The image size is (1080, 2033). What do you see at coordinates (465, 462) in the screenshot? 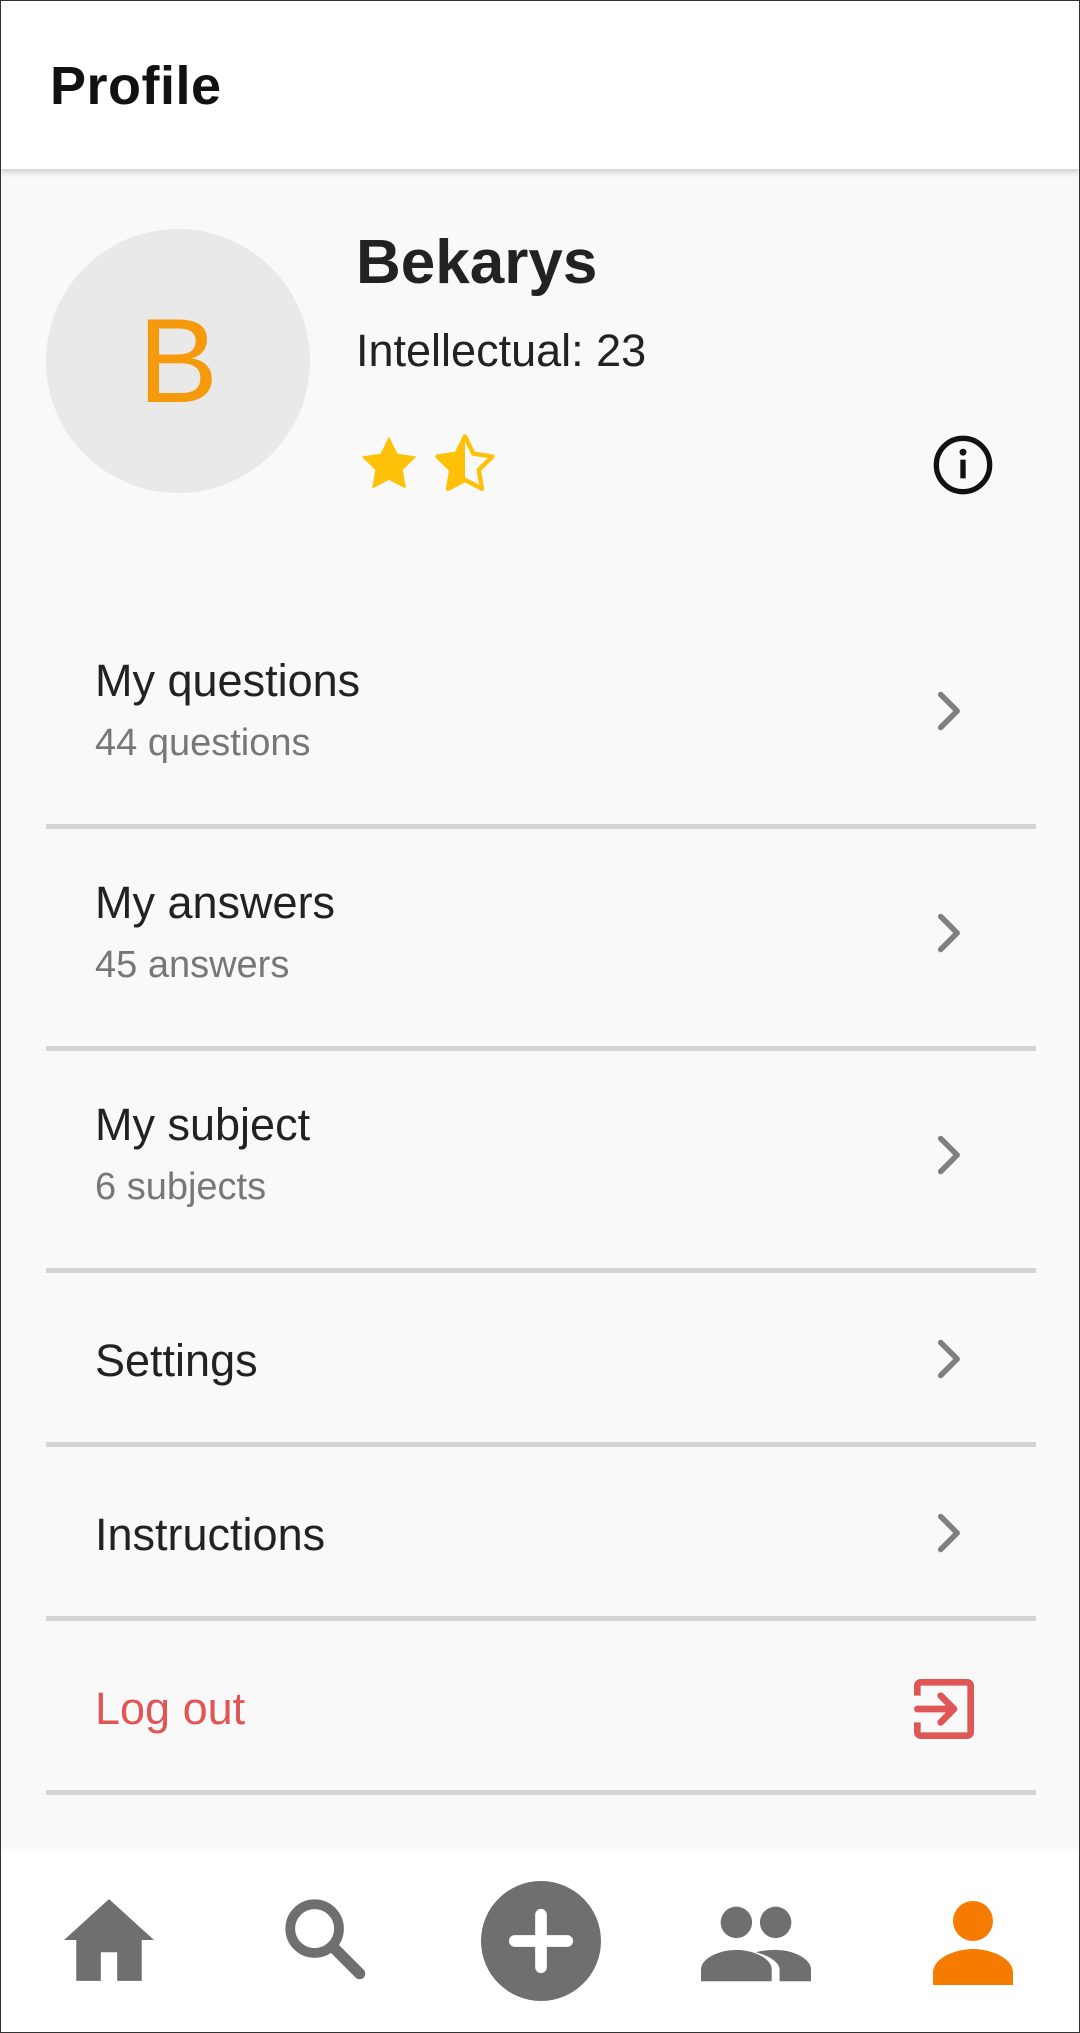
I see `star-half-icon` at bounding box center [465, 462].